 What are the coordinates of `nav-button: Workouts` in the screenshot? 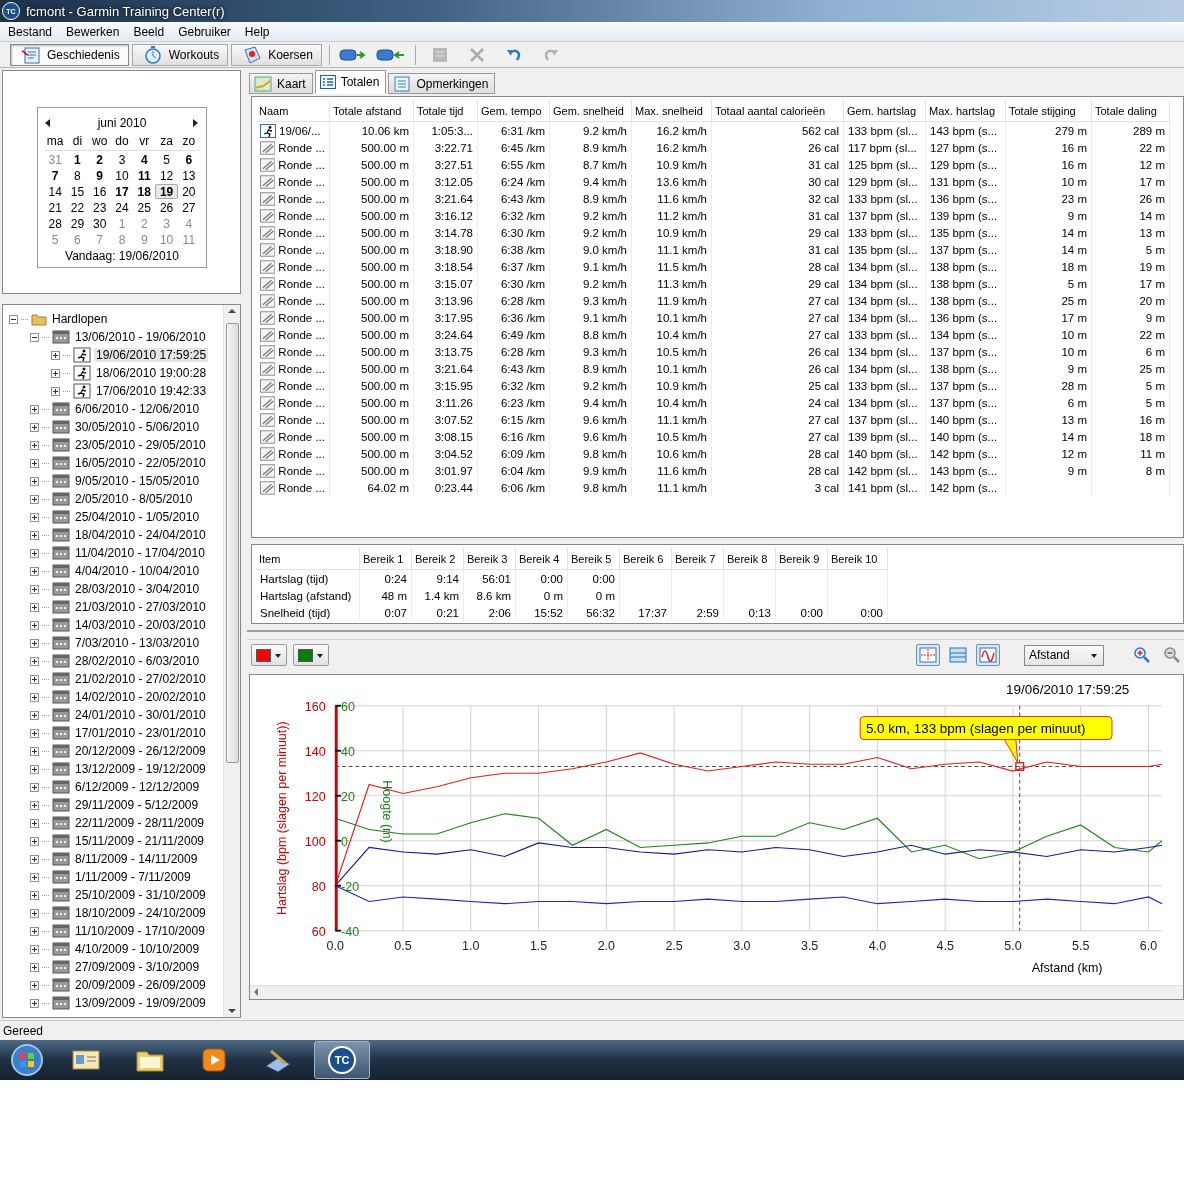 It's located at (180, 54).